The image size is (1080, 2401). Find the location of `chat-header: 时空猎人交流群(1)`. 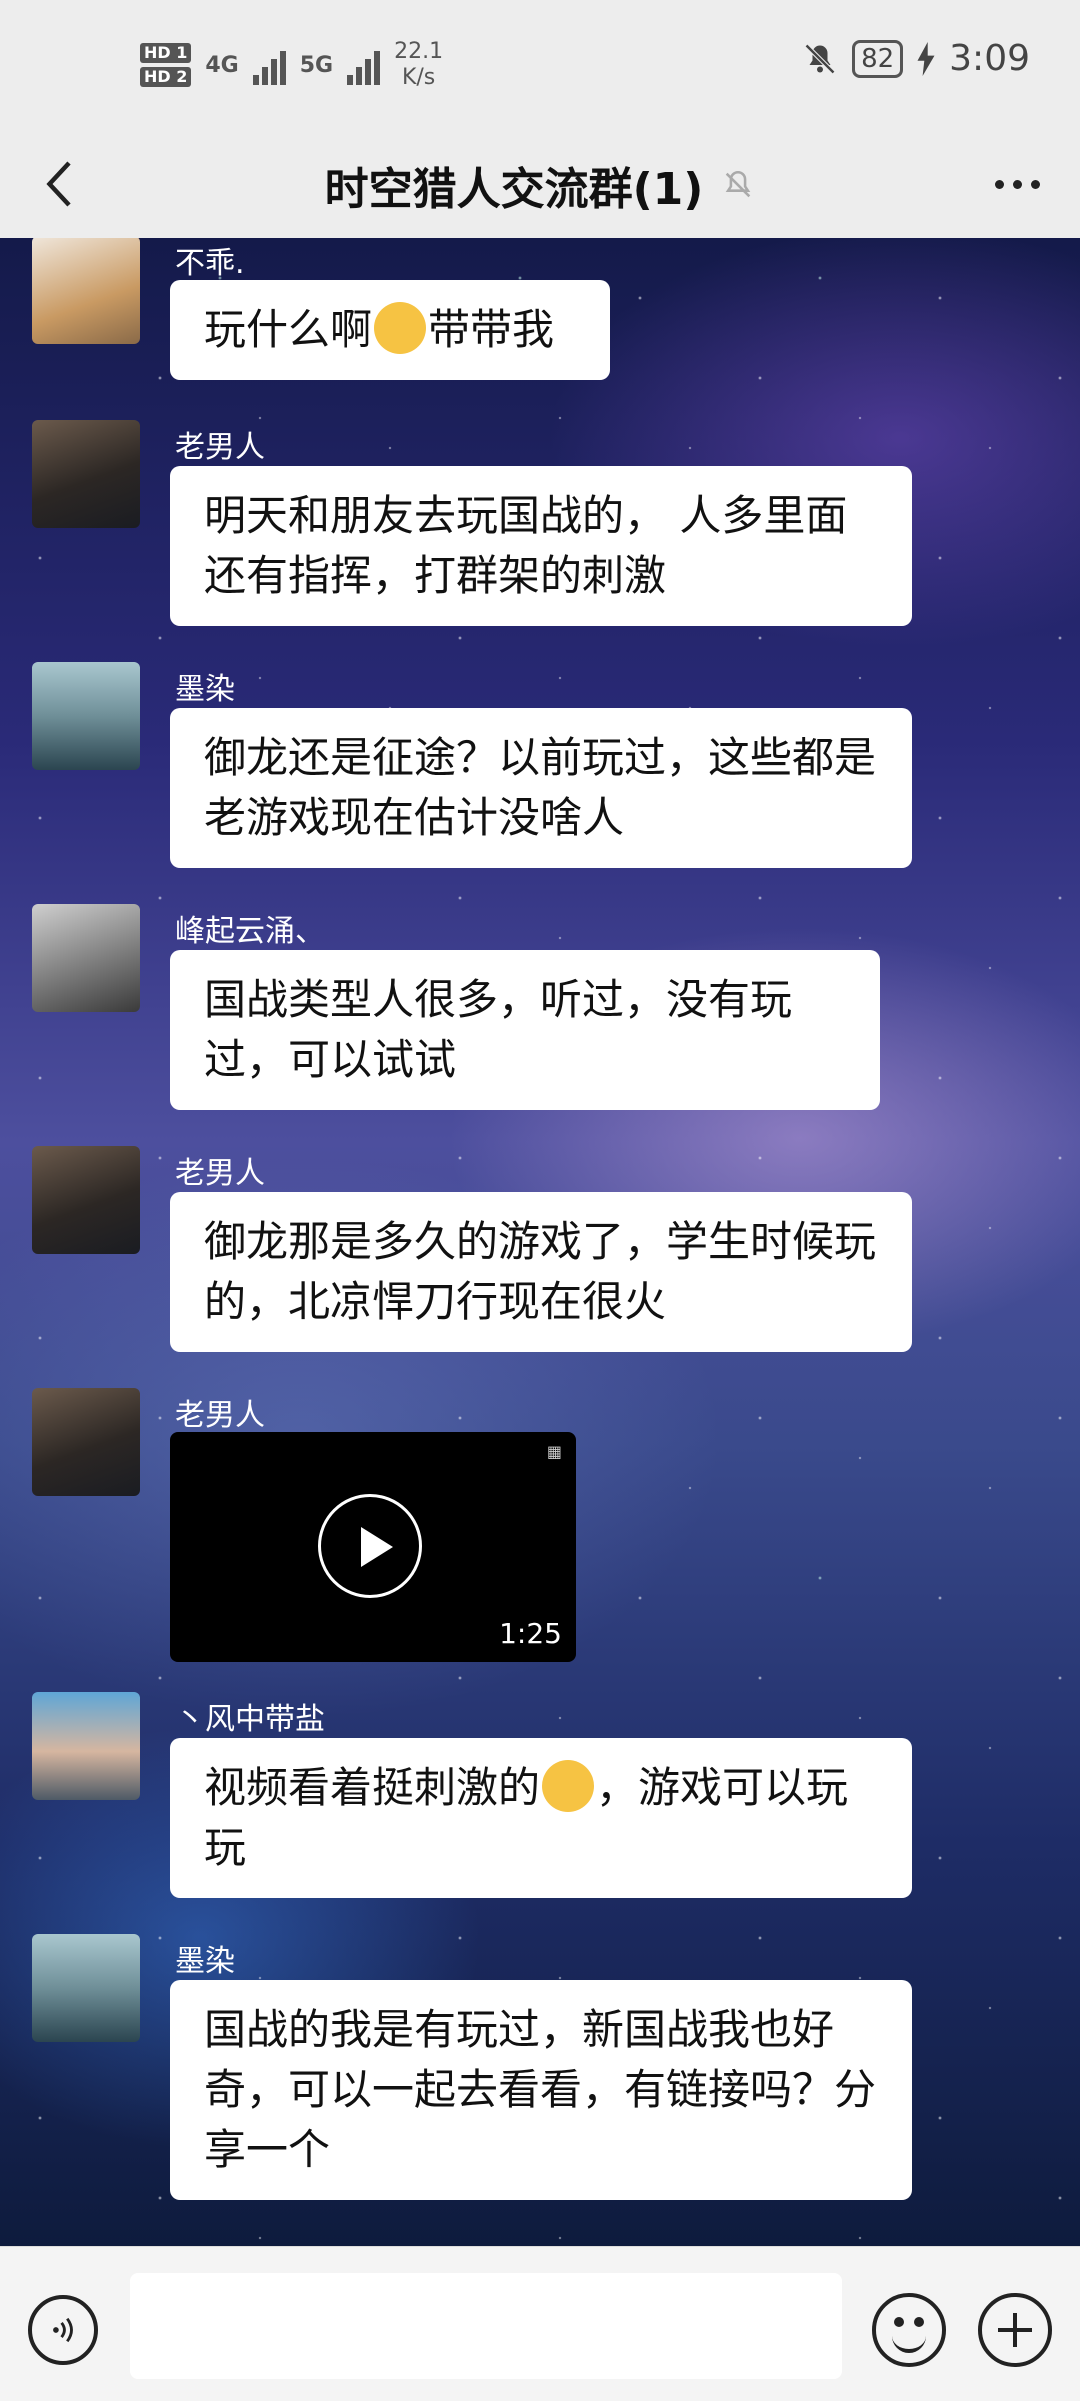

chat-header: 时空猎人交流群(1) is located at coordinates (540, 185).